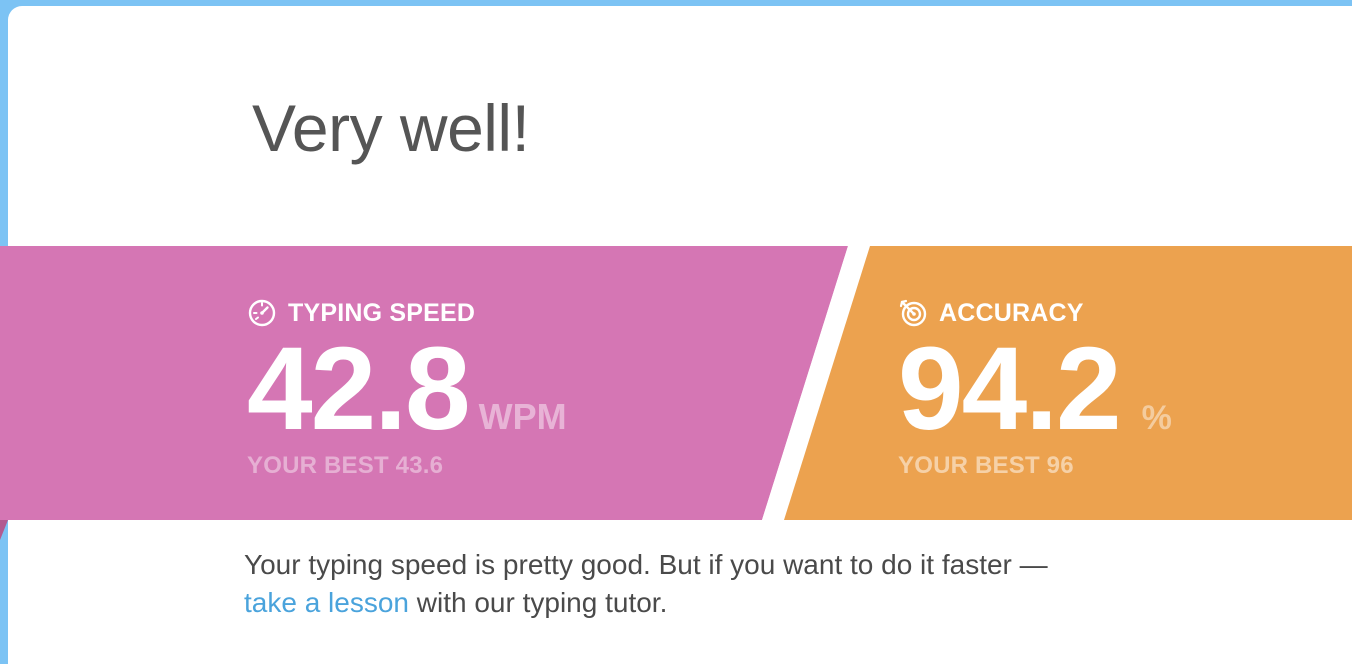 The height and width of the screenshot is (664, 1352). What do you see at coordinates (326, 602) in the screenshot?
I see `take-lesson-link: take a lesson` at bounding box center [326, 602].